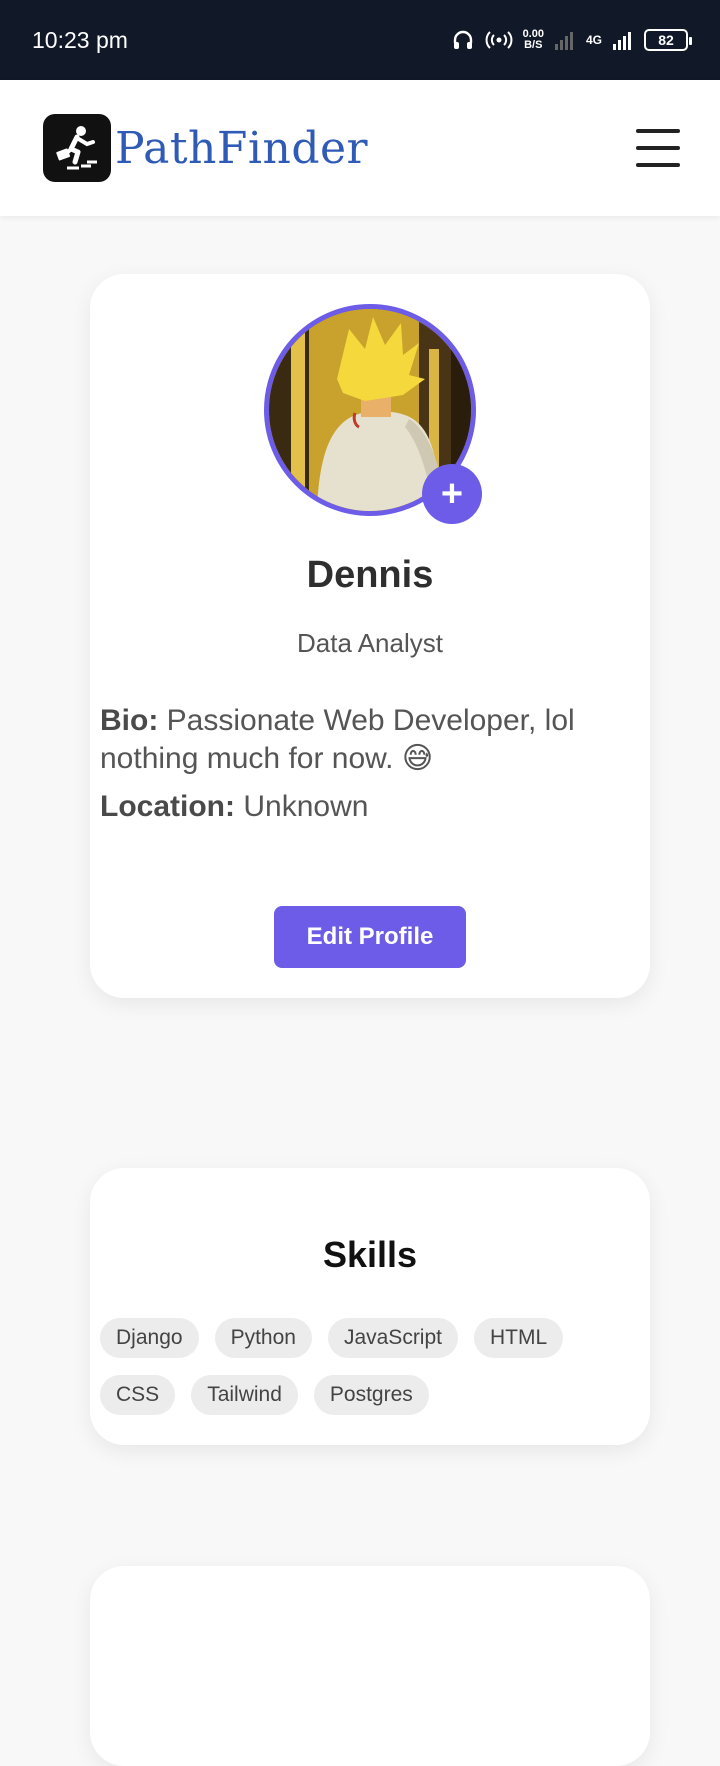 This screenshot has height=1766, width=720. I want to click on headphones-icon, so click(462, 39).